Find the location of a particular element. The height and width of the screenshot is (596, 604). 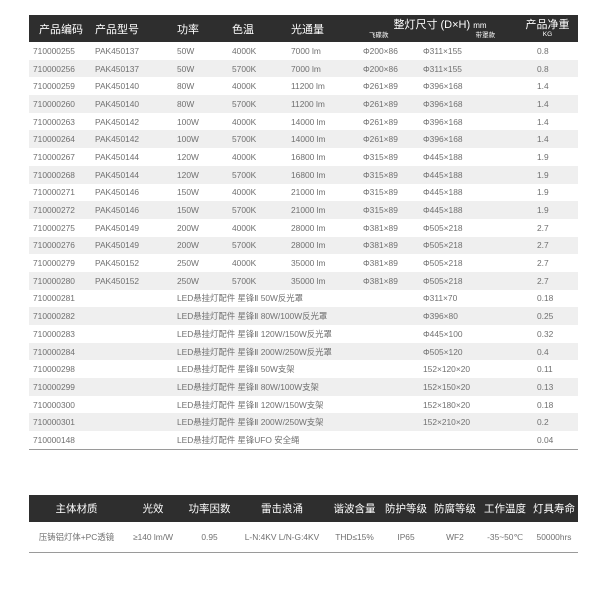

spec-value-3: L-N:4KV L/N-G:4KV is located at coordinates (282, 537).